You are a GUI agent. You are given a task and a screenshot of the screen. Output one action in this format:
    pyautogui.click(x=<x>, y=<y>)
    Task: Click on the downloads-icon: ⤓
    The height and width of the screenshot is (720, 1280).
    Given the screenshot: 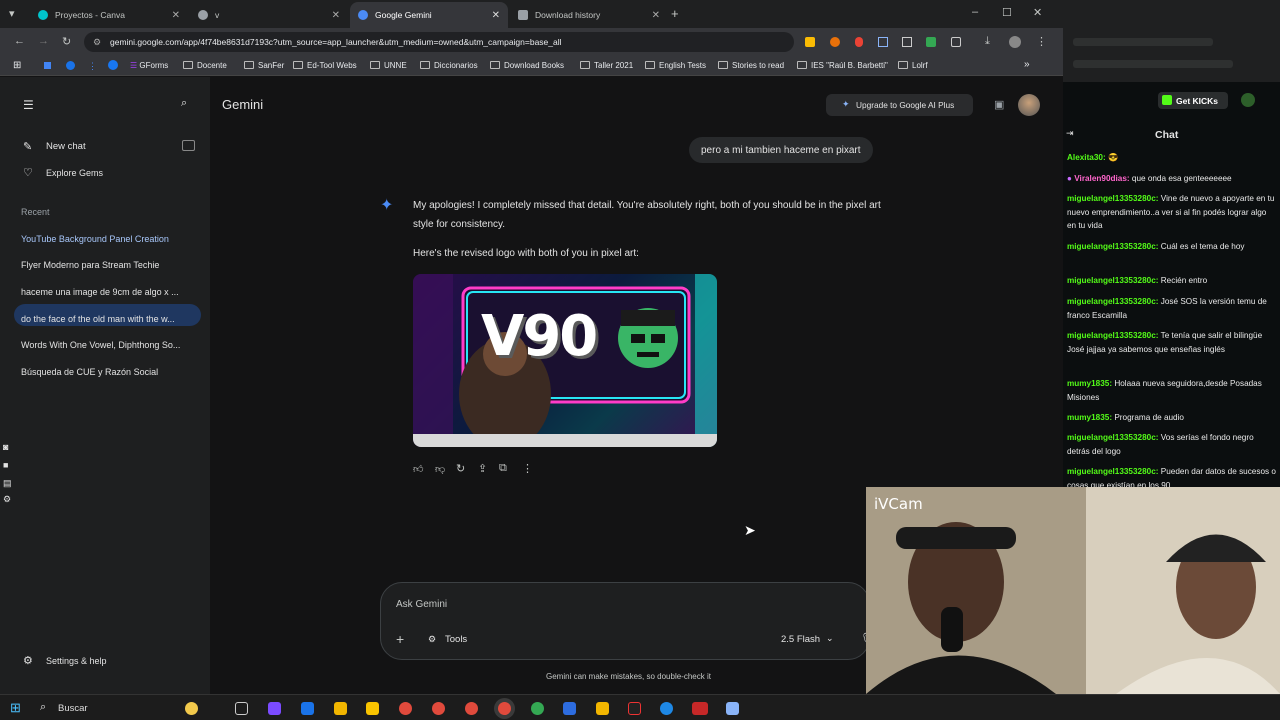 What is the action you would take?
    pyautogui.click(x=987, y=41)
    